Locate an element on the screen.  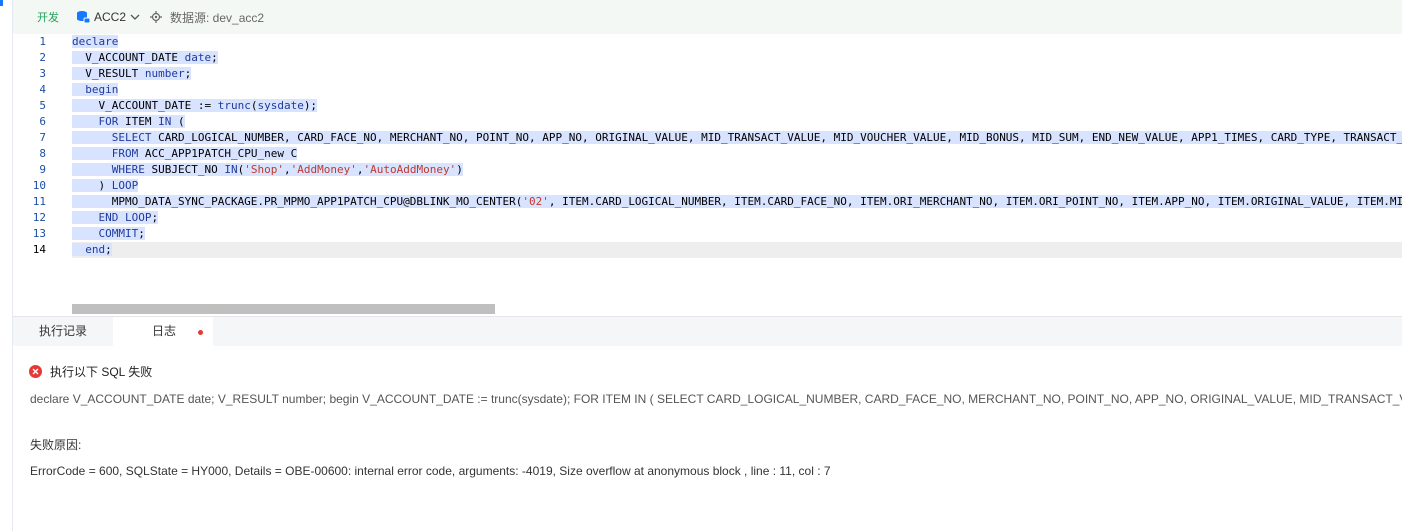
code-text: COMMIT; is located at coordinates (737, 234).